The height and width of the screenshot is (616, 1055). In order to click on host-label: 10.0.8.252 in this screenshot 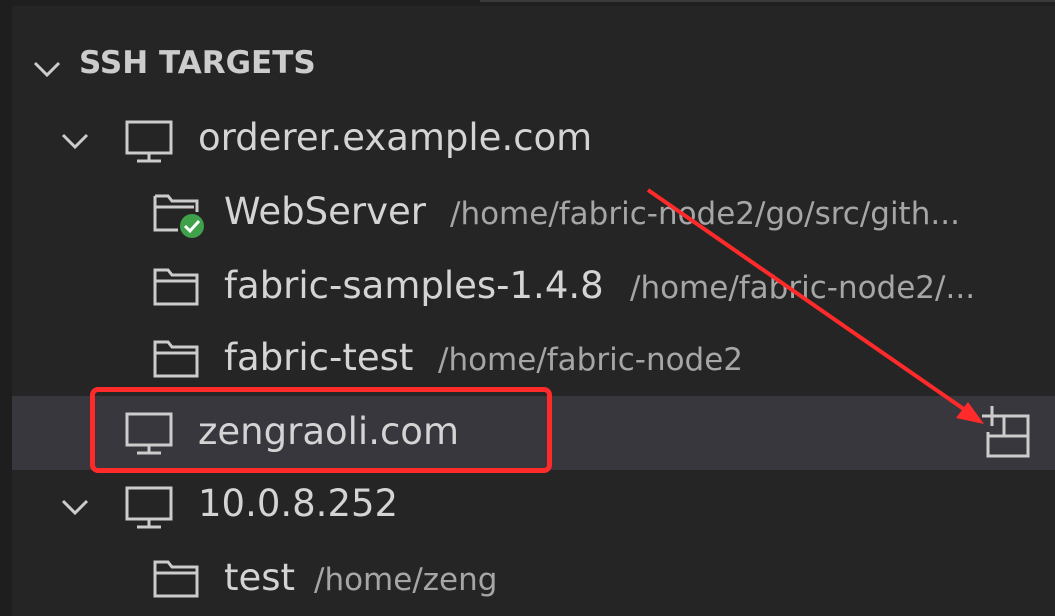, I will do `click(298, 503)`.